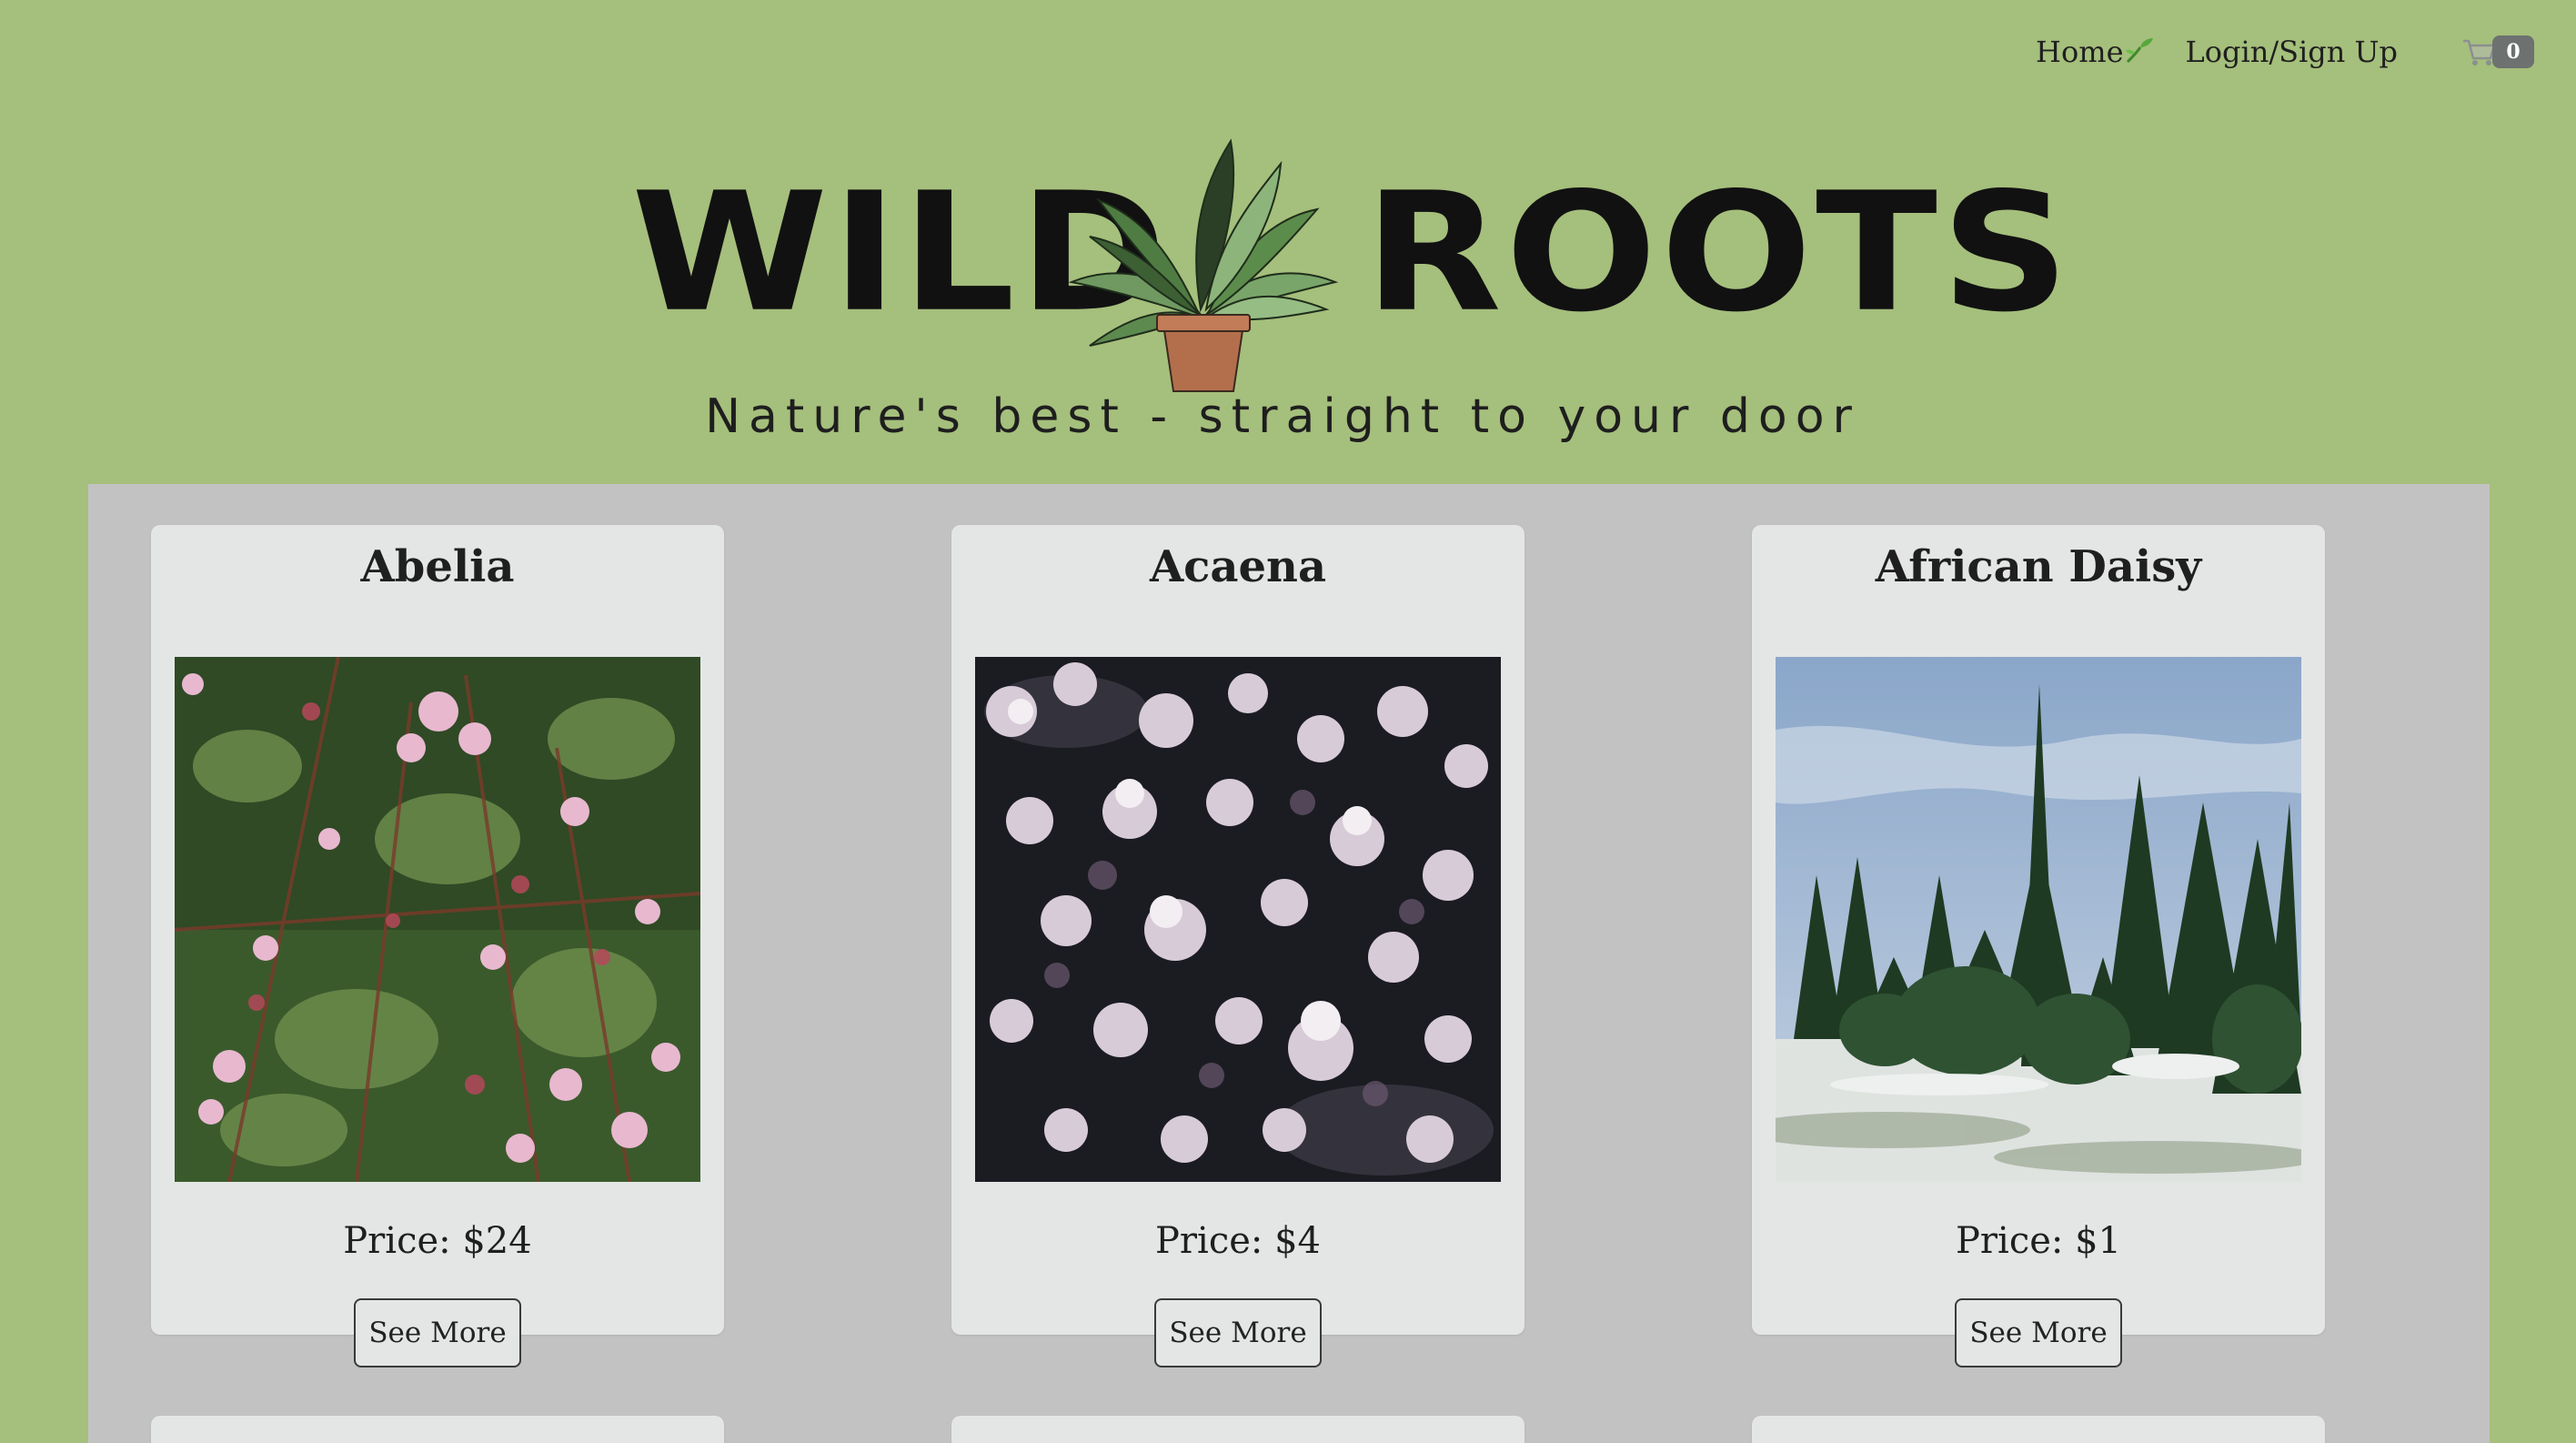 This screenshot has width=2576, height=1443. Describe the element at coordinates (2139, 51) in the screenshot. I see `sprout-icon` at that location.